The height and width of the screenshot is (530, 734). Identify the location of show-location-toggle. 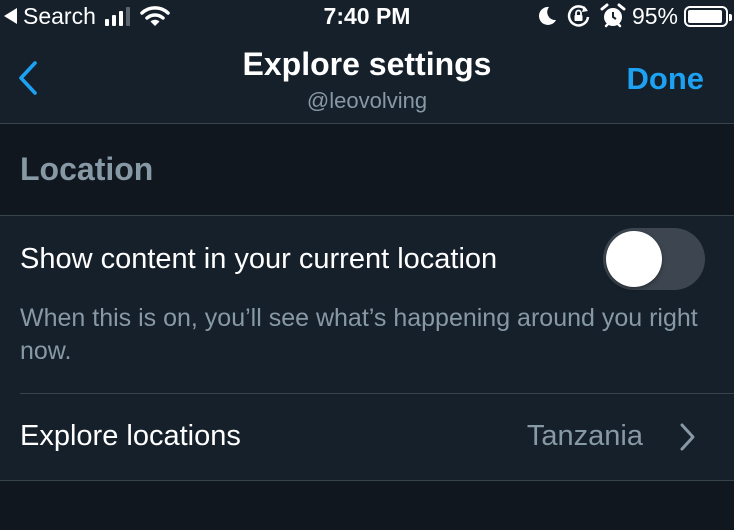
(654, 259).